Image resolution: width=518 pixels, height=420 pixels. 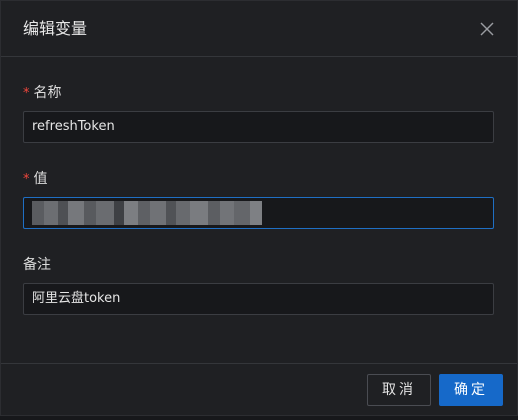 What do you see at coordinates (258, 299) in the screenshot?
I see `note-input: 阿里云盘token` at bounding box center [258, 299].